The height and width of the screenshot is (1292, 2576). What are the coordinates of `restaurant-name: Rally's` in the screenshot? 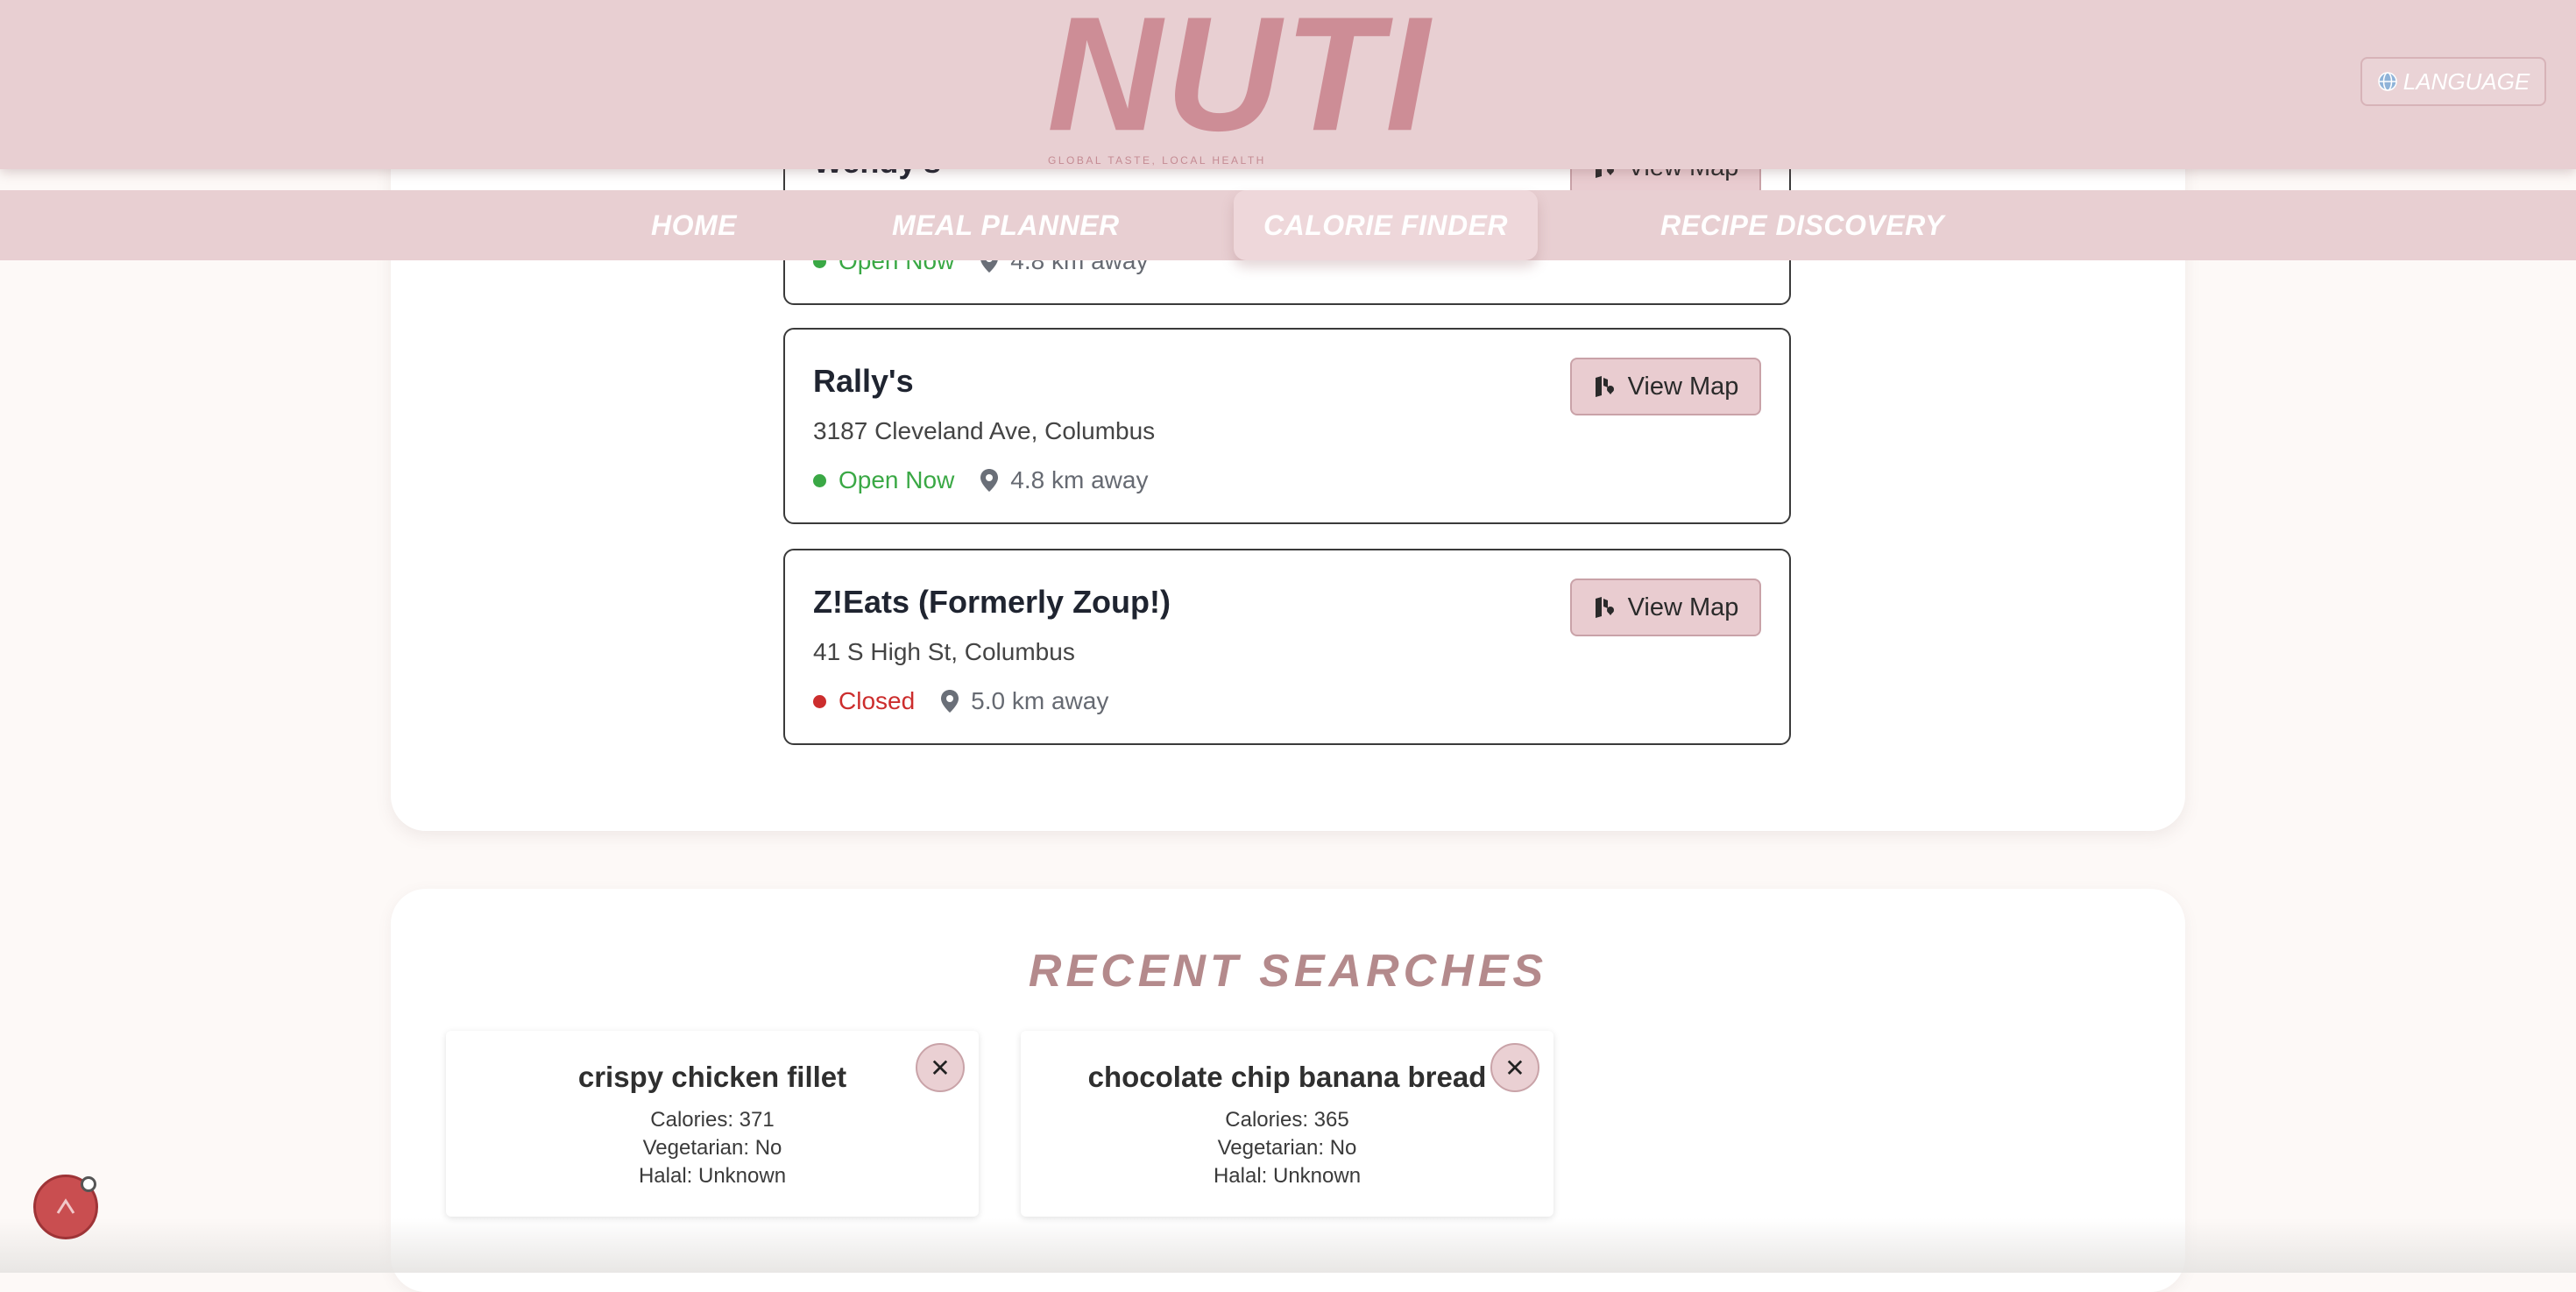 It's located at (863, 381).